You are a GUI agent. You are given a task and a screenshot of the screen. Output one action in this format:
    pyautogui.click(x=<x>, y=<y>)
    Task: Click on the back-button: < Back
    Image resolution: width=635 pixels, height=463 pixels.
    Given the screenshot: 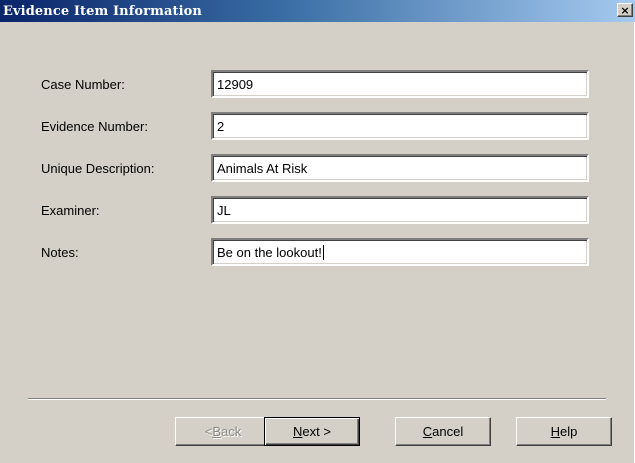 What is the action you would take?
    pyautogui.click(x=223, y=431)
    